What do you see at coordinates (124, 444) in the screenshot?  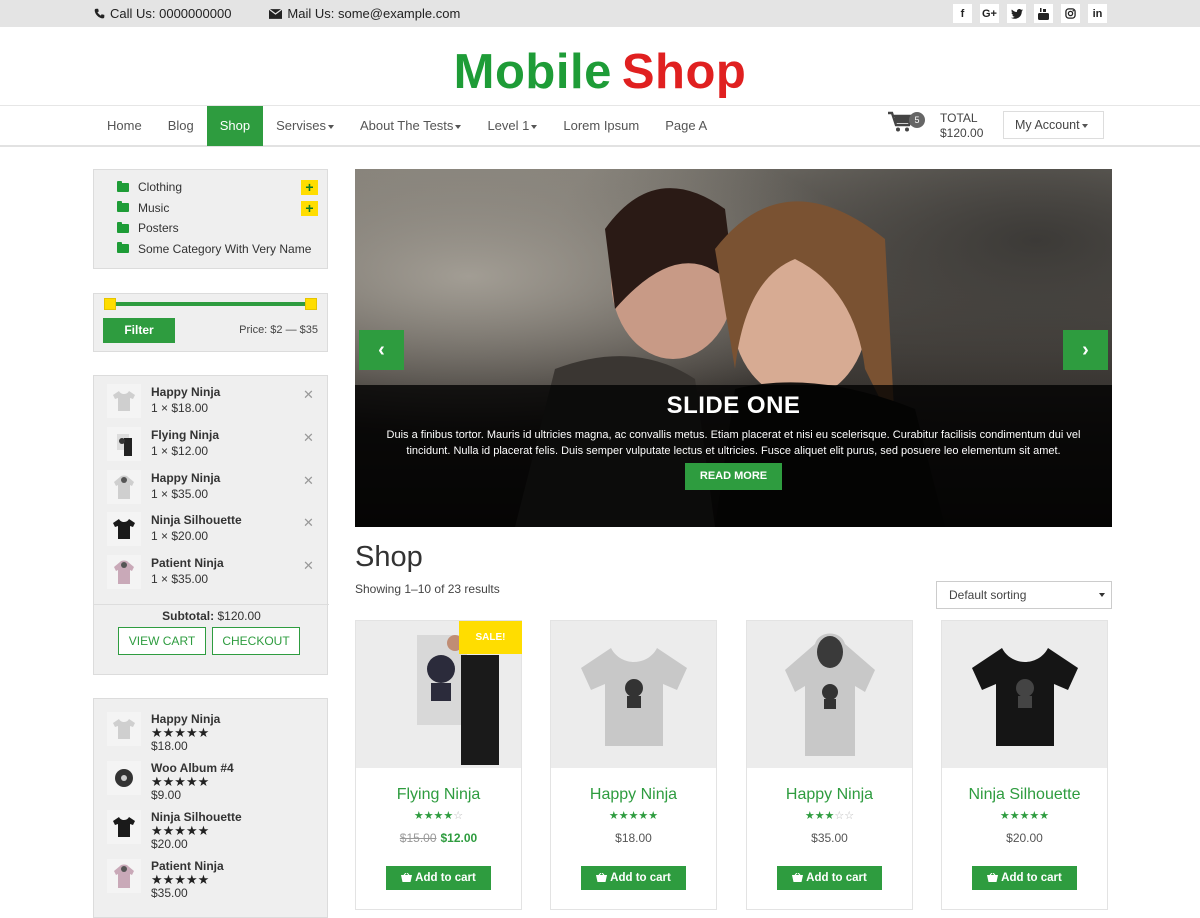 I see `poster-thumbnail` at bounding box center [124, 444].